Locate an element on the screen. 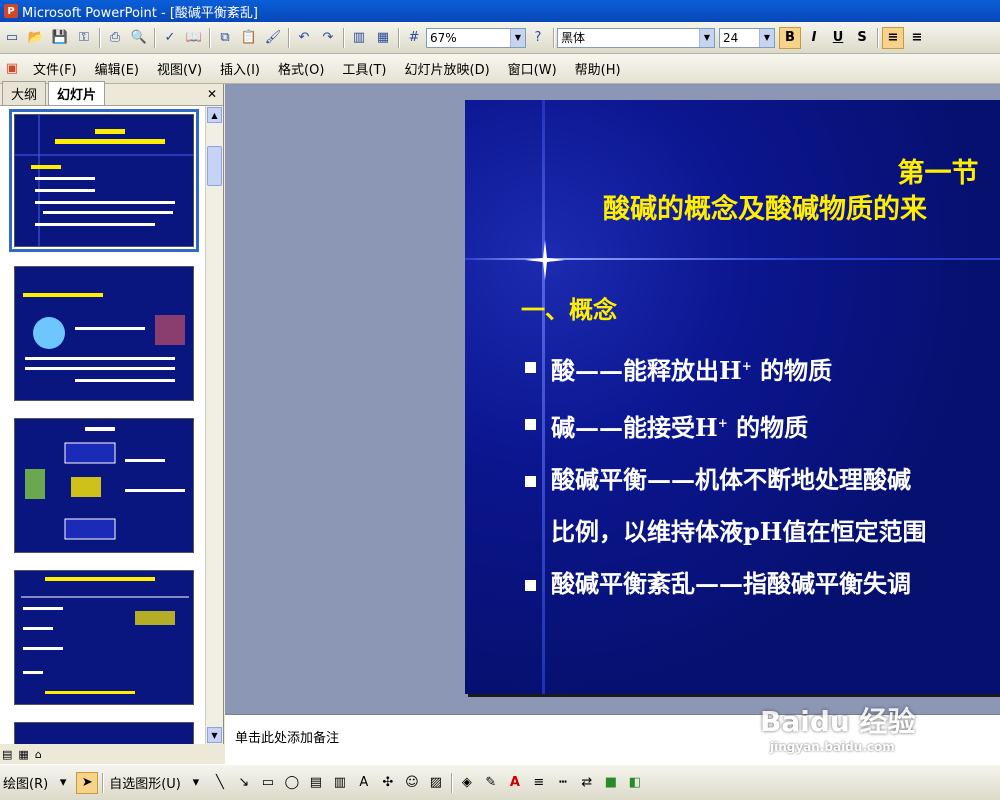 The width and height of the screenshot is (1000, 800). slideshow-view-icon: ⌂ is located at coordinates (38, 754).